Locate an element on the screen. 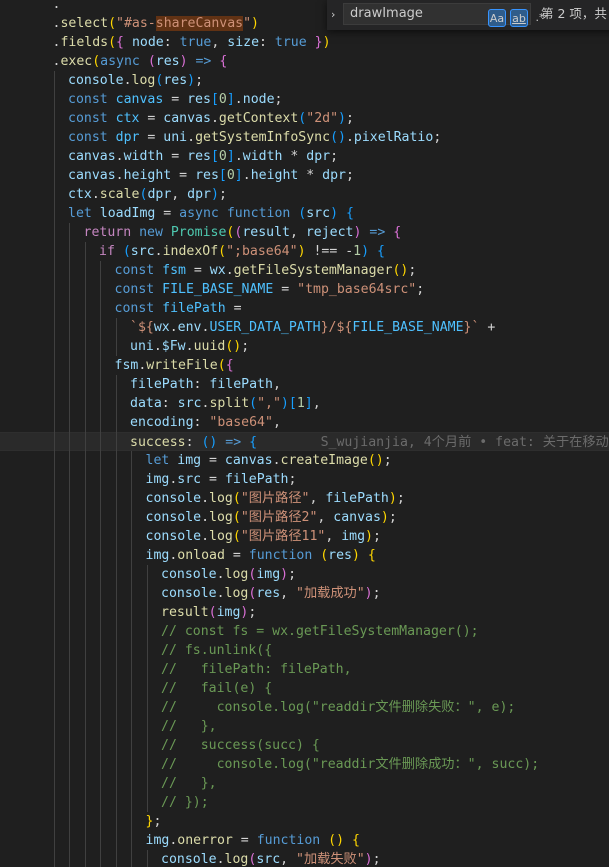  code-line: data: src.split(",")[1], is located at coordinates (304, 403).